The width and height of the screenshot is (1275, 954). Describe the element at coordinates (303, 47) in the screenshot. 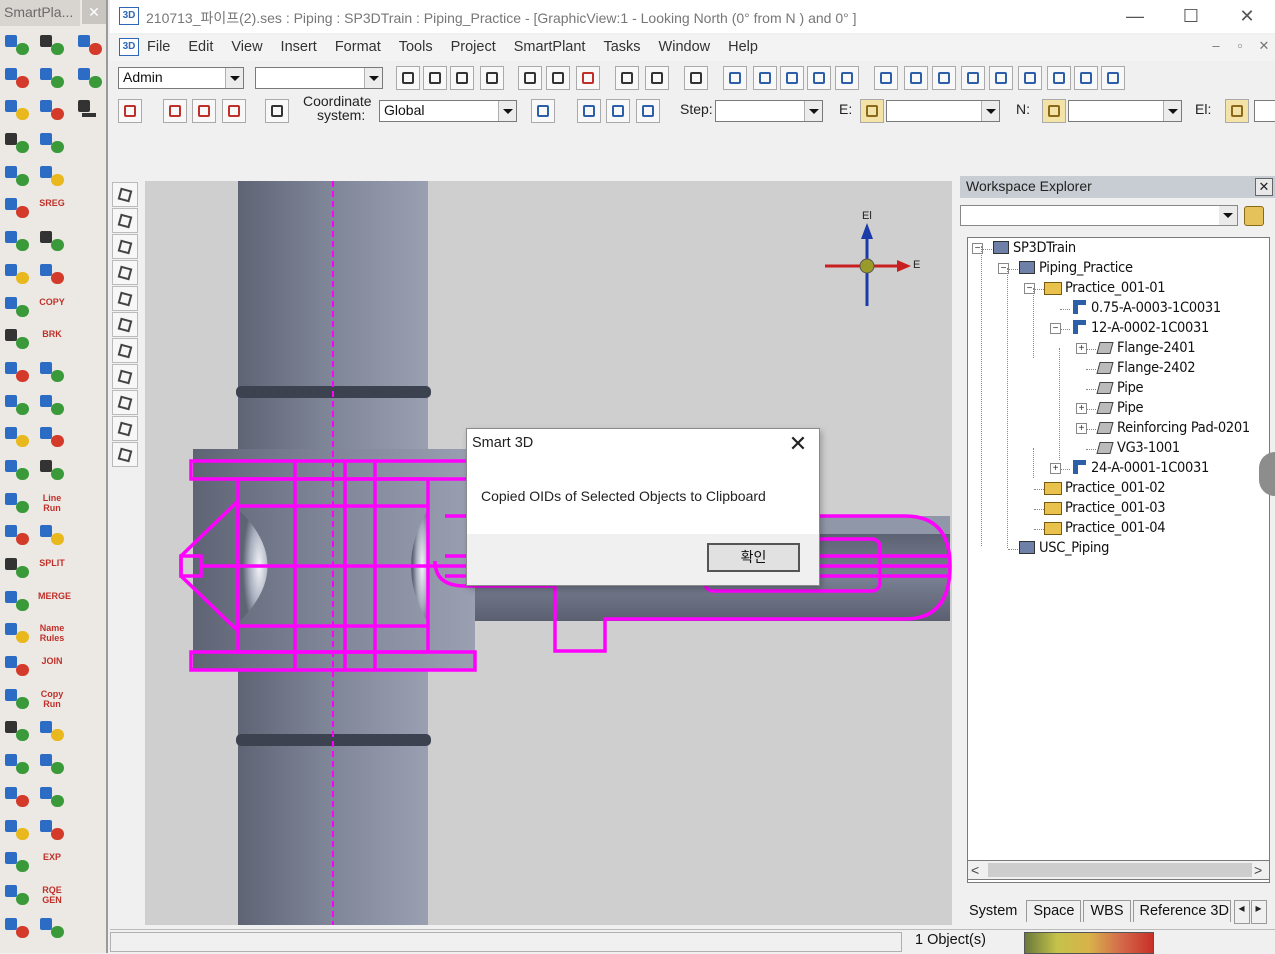

I see `menu-insert: Insert` at that location.